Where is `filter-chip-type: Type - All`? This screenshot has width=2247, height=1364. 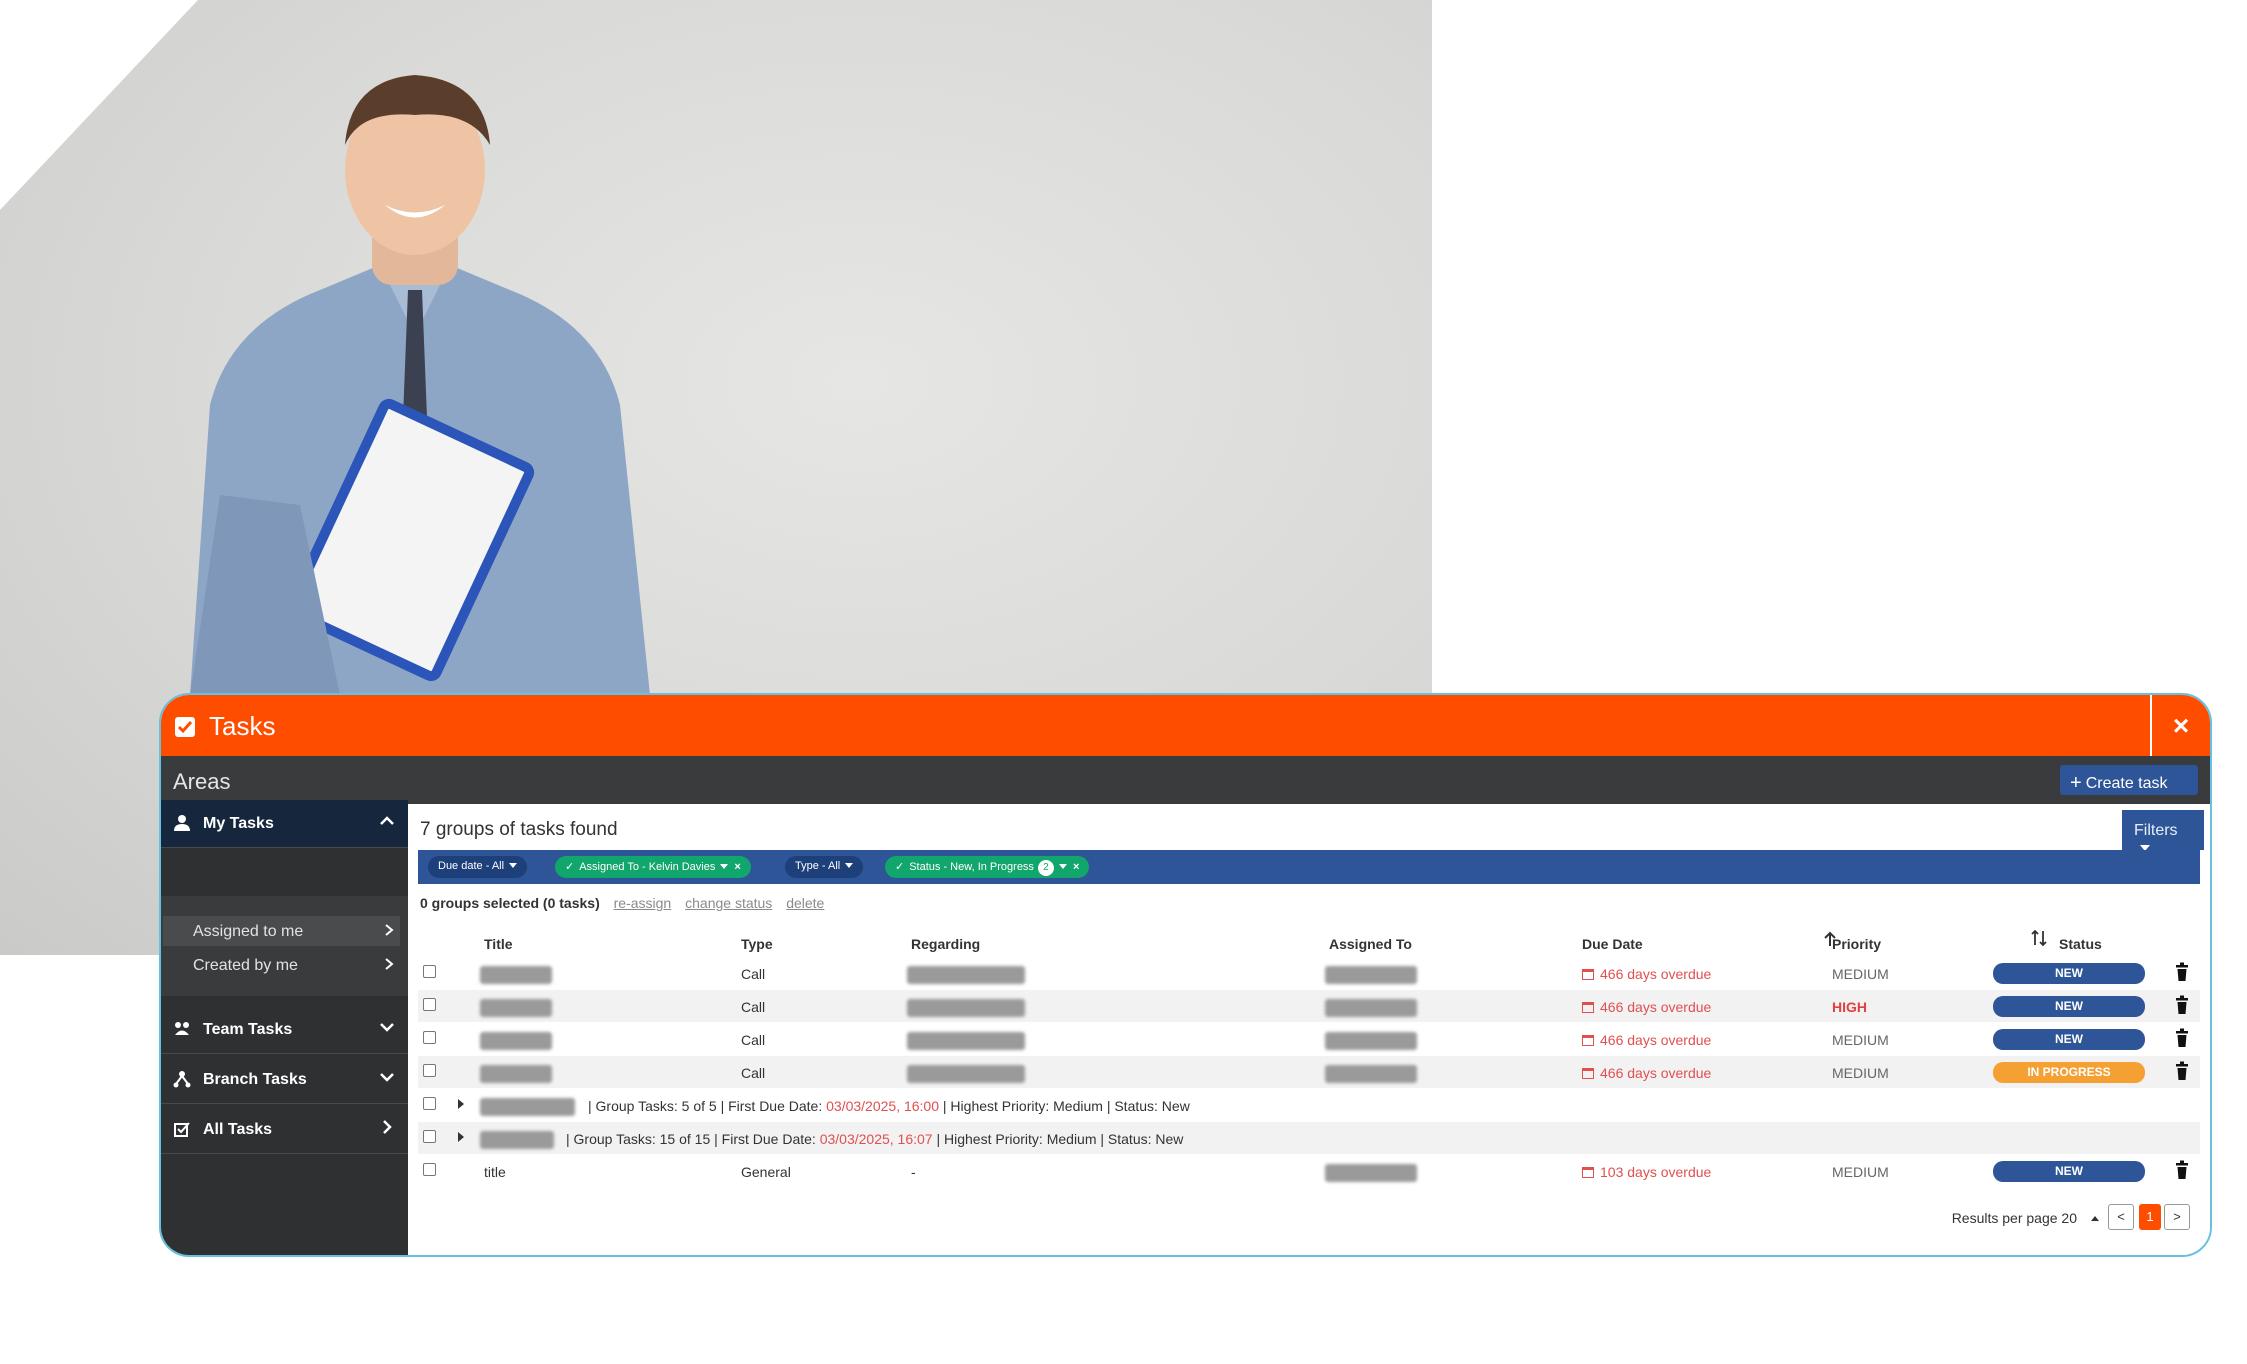 filter-chip-type: Type - All is located at coordinates (824, 867).